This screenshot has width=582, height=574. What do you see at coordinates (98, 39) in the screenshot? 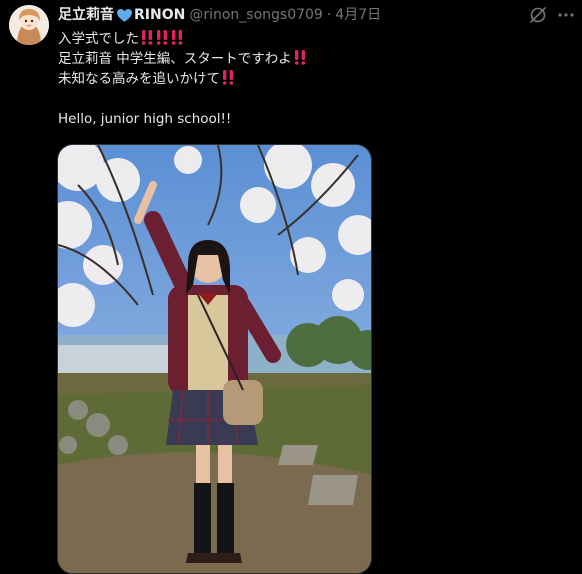
I see `post-text-line-content: 入学式でした` at bounding box center [98, 39].